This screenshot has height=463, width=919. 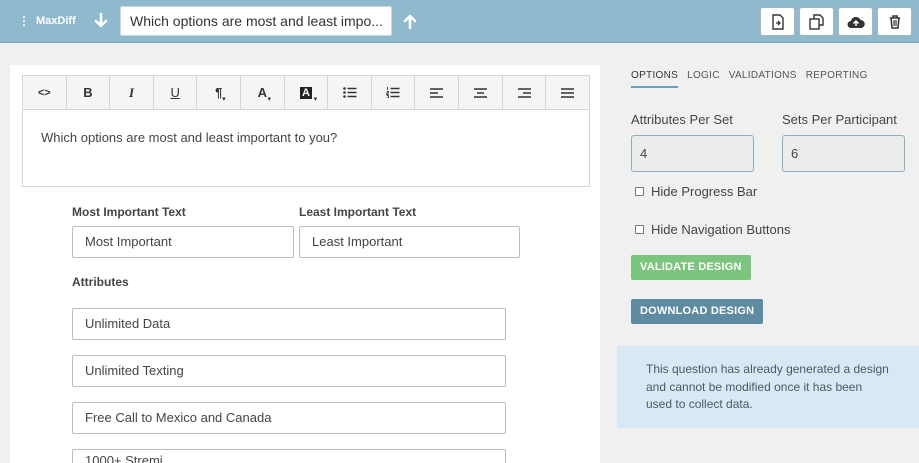 I want to click on copy-button, so click(x=816, y=21).